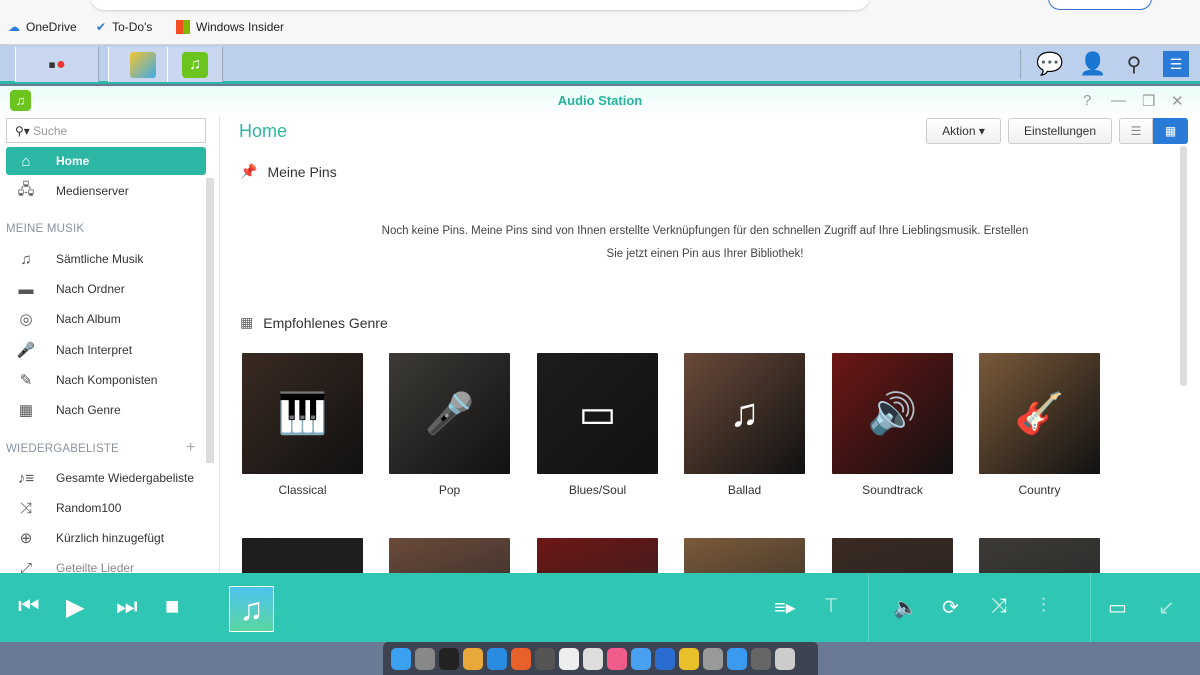 The width and height of the screenshot is (1200, 675). I want to click on restore-button: ❐, so click(1148, 101).